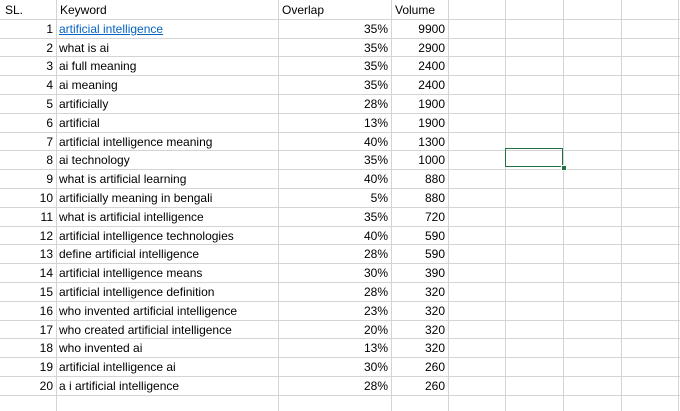  I want to click on cell-overlap: 23%, so click(333, 311).